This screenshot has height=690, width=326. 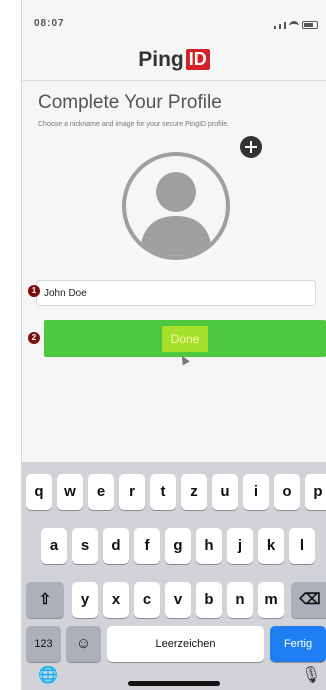 I want to click on numbers-key: 123, so click(x=43, y=644).